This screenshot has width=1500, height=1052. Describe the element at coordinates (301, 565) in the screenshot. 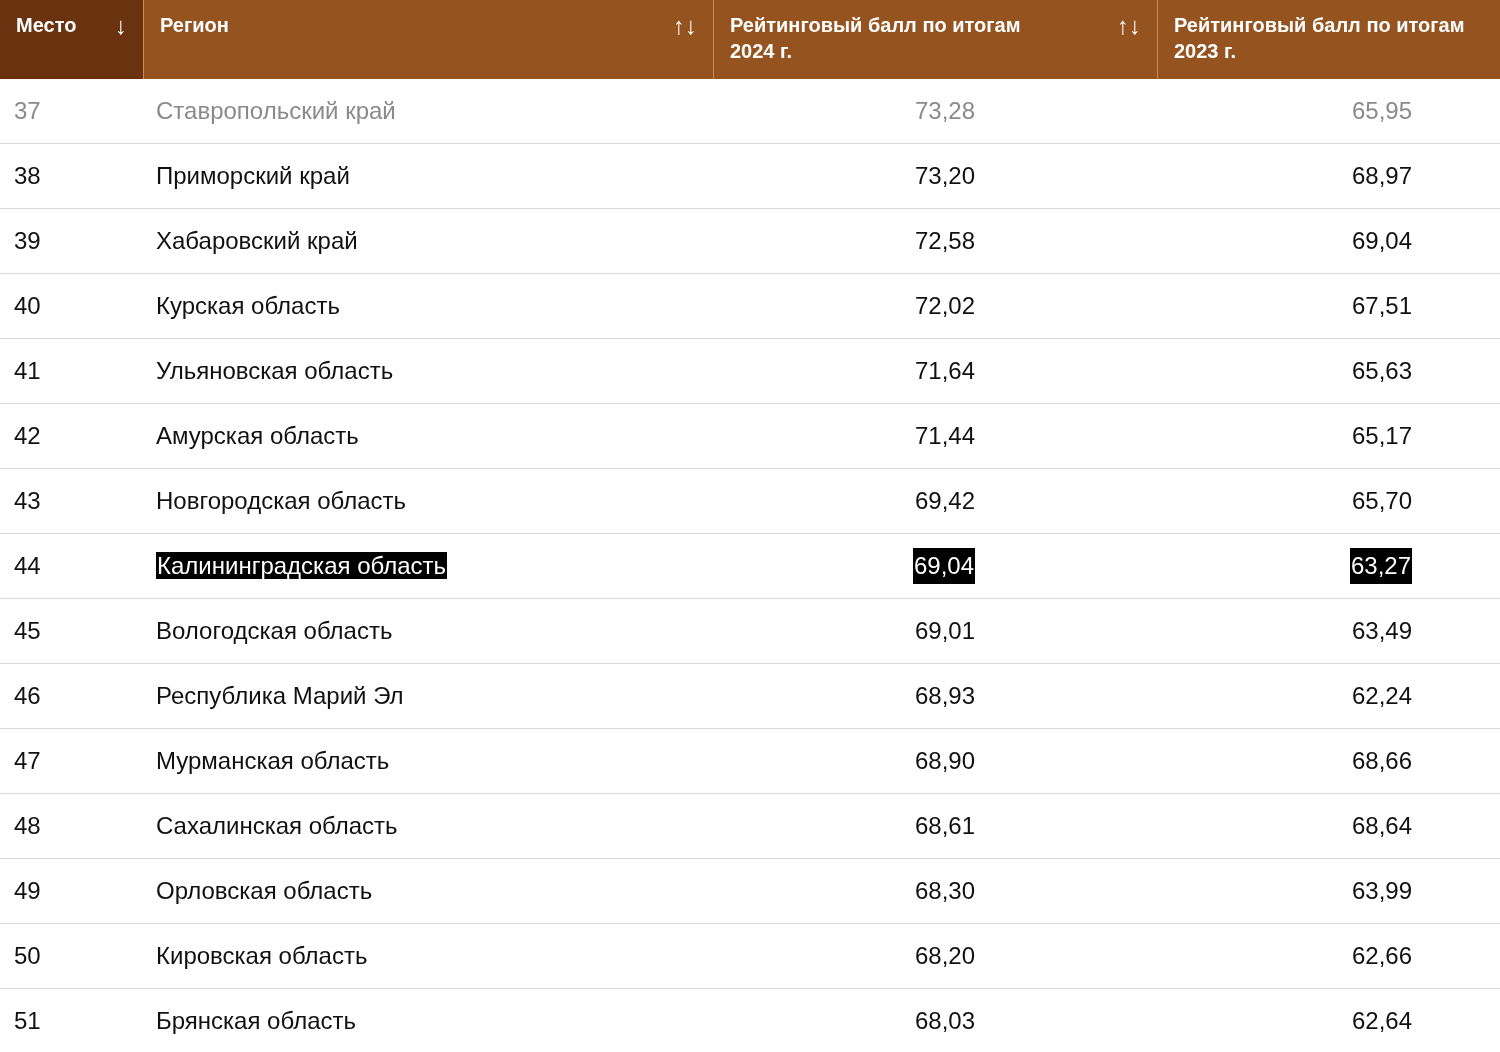

I see `region-cell: Калининградская область` at that location.